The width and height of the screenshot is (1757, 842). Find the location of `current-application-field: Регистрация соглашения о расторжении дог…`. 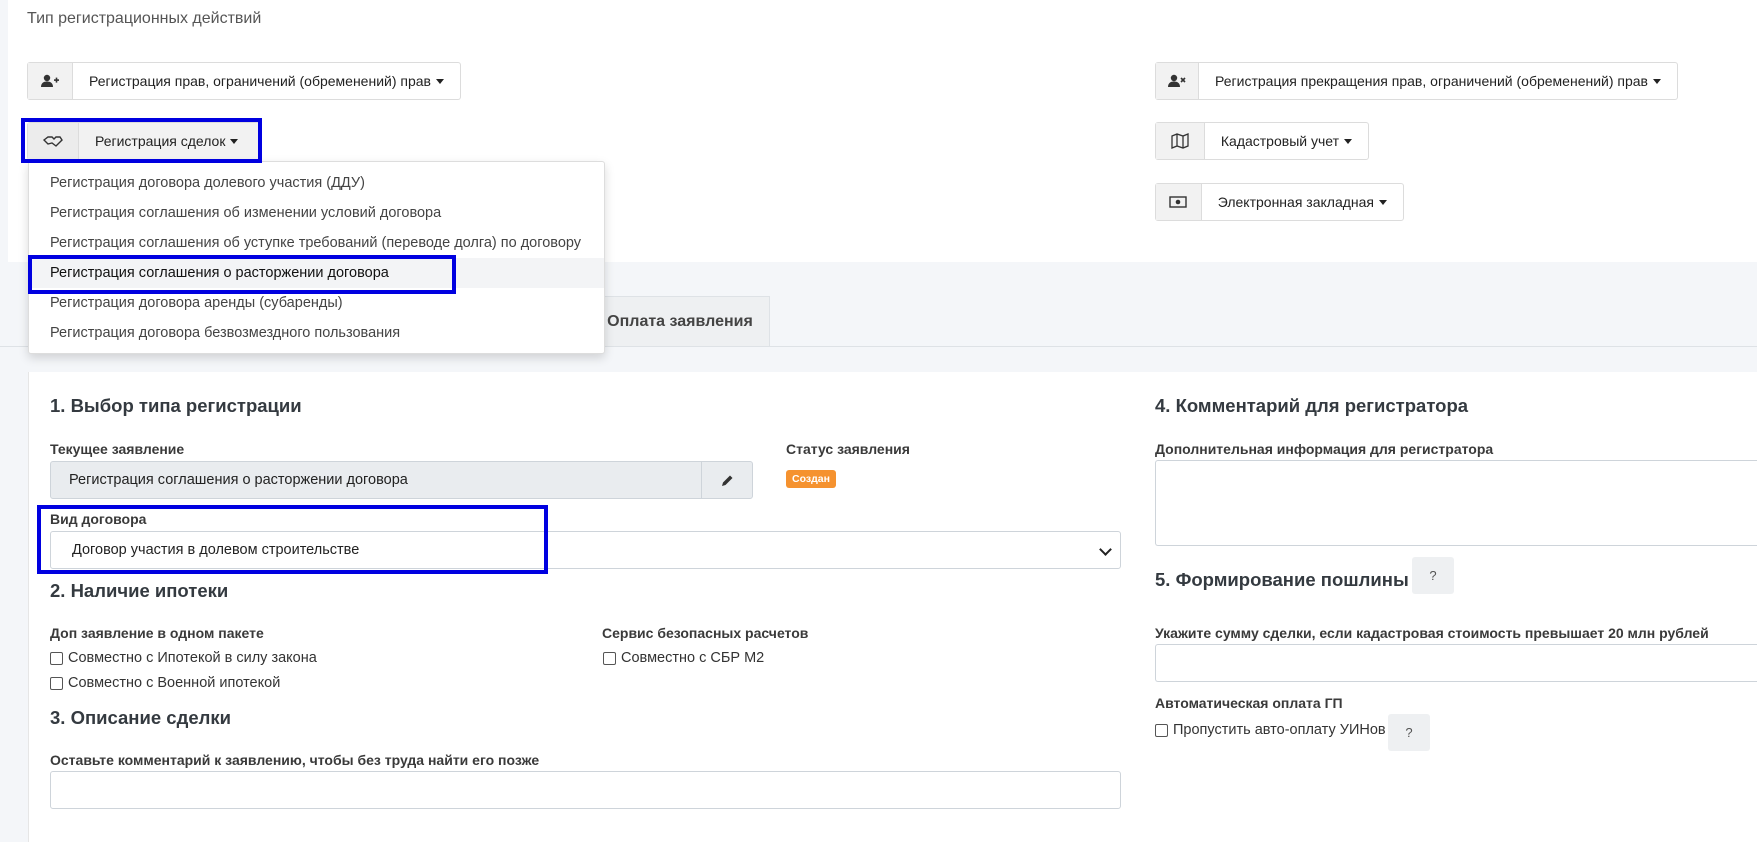

current-application-field: Регистрация соглашения о расторжении дог… is located at coordinates (401, 480).